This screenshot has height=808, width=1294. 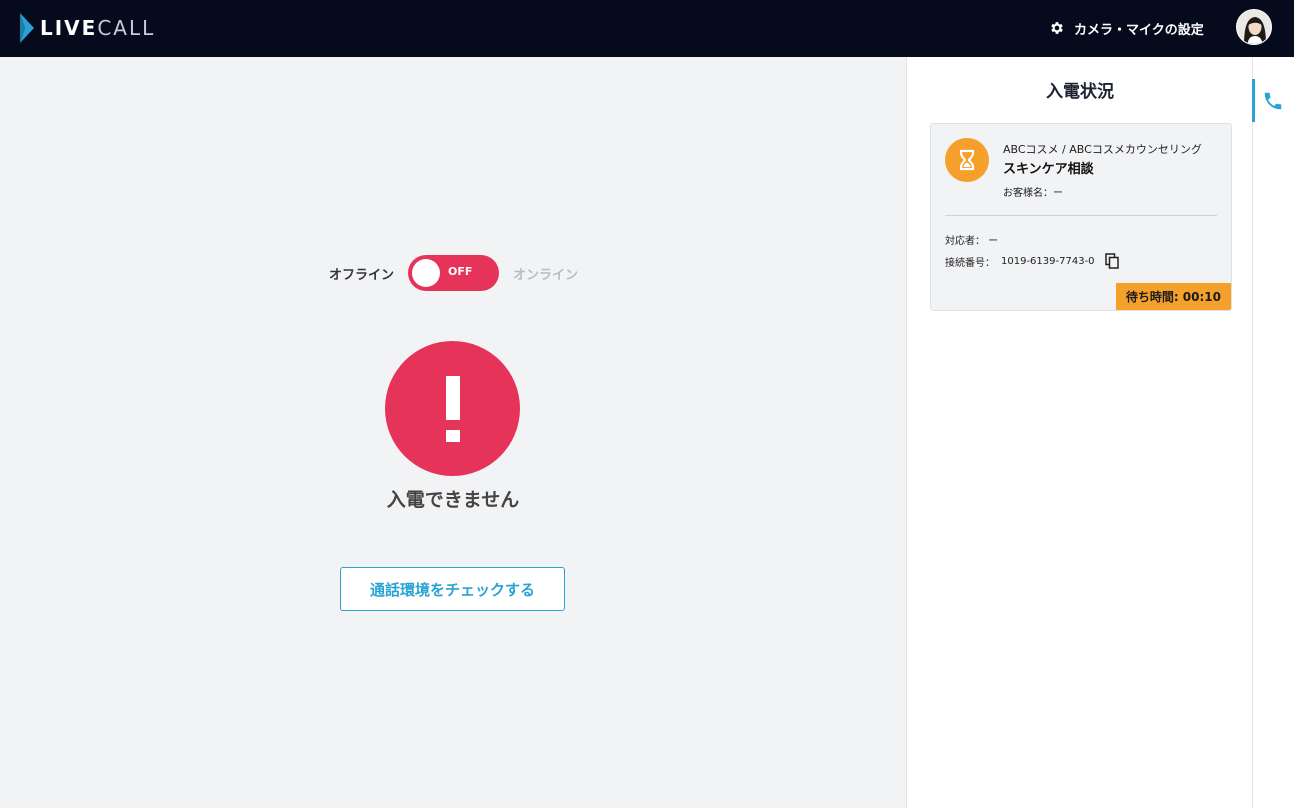 What do you see at coordinates (1139, 30) in the screenshot?
I see `settings-label: カメラ・マイクの設定` at bounding box center [1139, 30].